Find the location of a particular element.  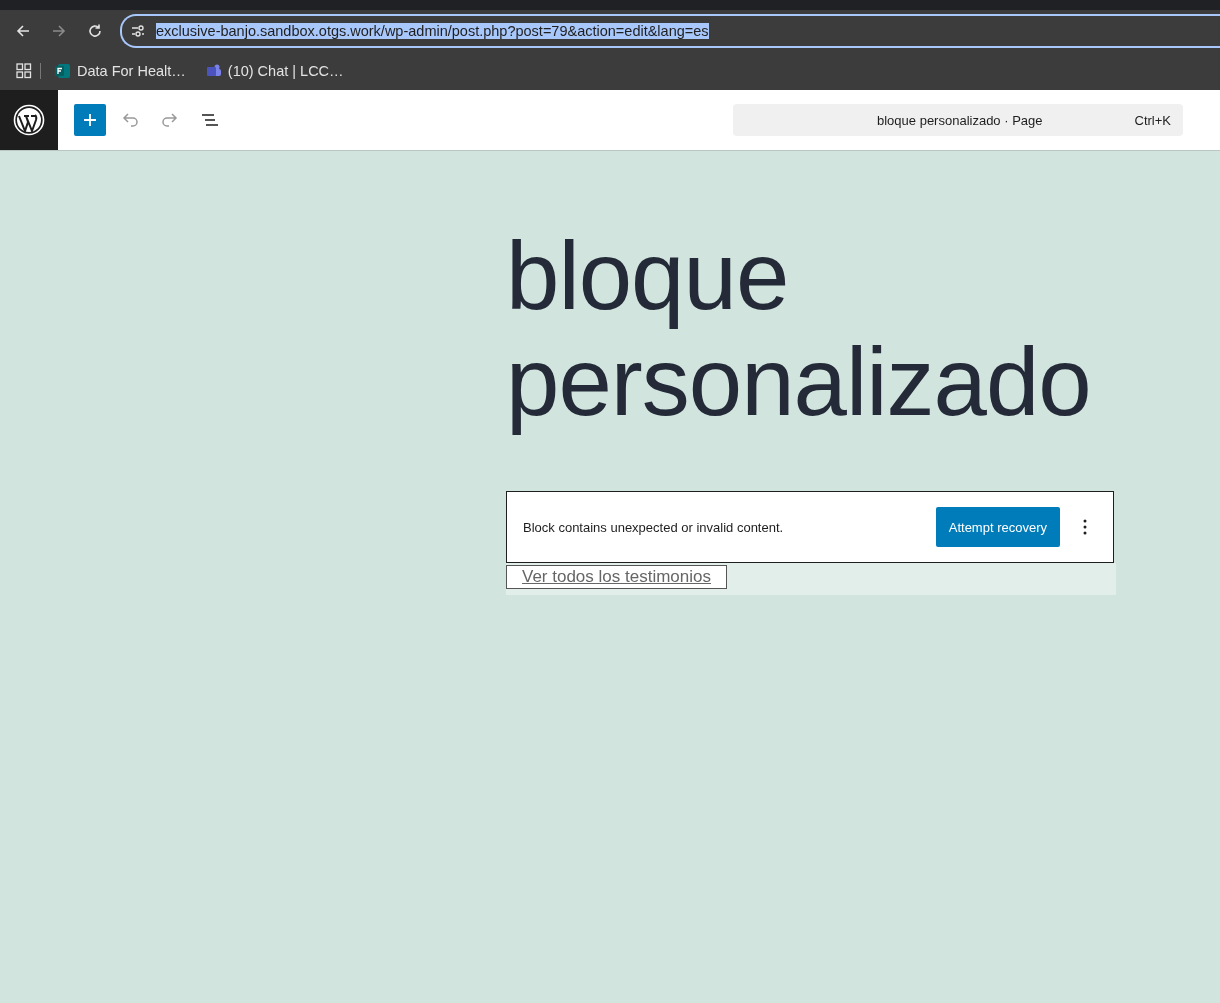

address-bar: exclusive-banjo.sandbox.otgs.work/wp-admin/post.php?post=79&action=edit&lang=es is located at coordinates (670, 31).